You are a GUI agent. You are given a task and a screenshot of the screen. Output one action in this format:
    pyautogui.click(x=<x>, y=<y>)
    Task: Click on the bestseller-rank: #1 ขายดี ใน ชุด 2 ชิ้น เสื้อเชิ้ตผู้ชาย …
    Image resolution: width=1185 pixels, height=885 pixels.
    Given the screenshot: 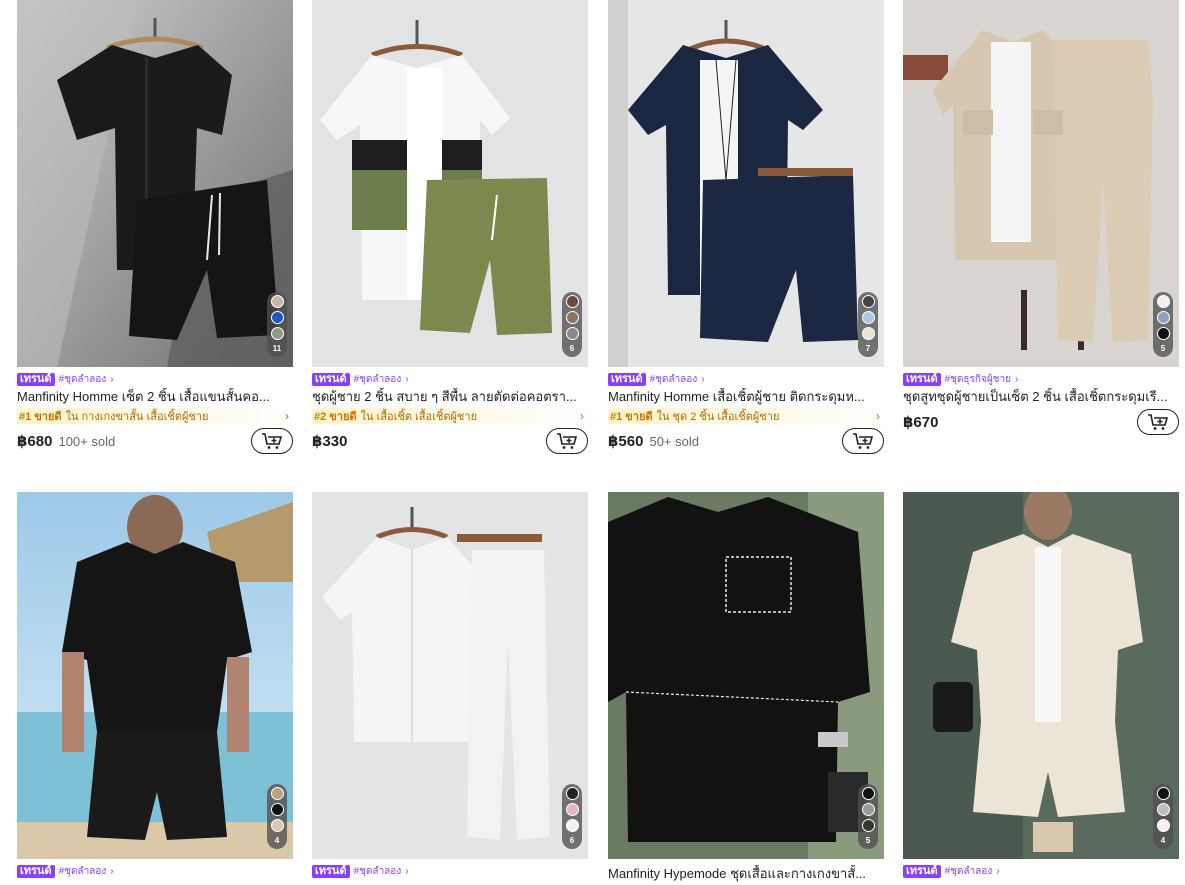 What is the action you would take?
    pyautogui.click(x=746, y=416)
    